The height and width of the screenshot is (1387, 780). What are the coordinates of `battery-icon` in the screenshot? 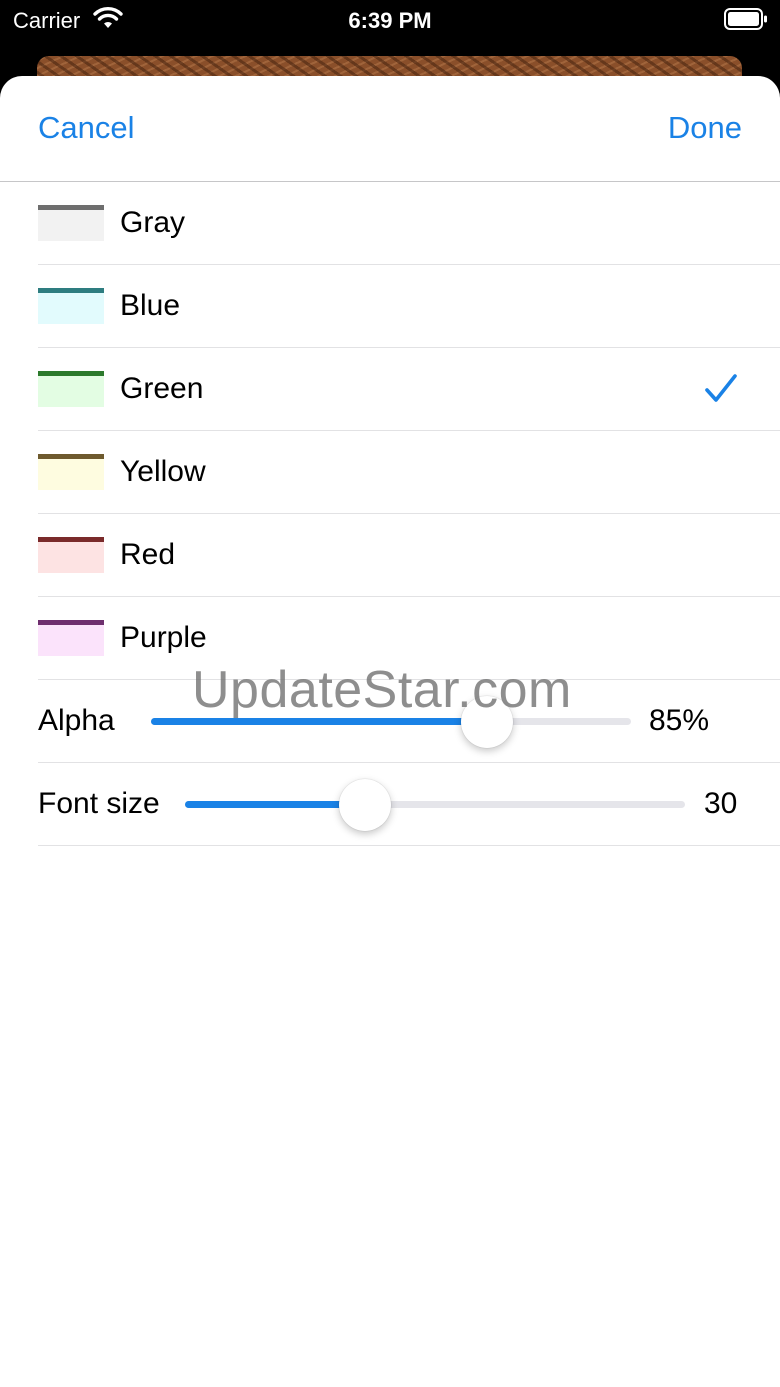 It's located at (745, 19).